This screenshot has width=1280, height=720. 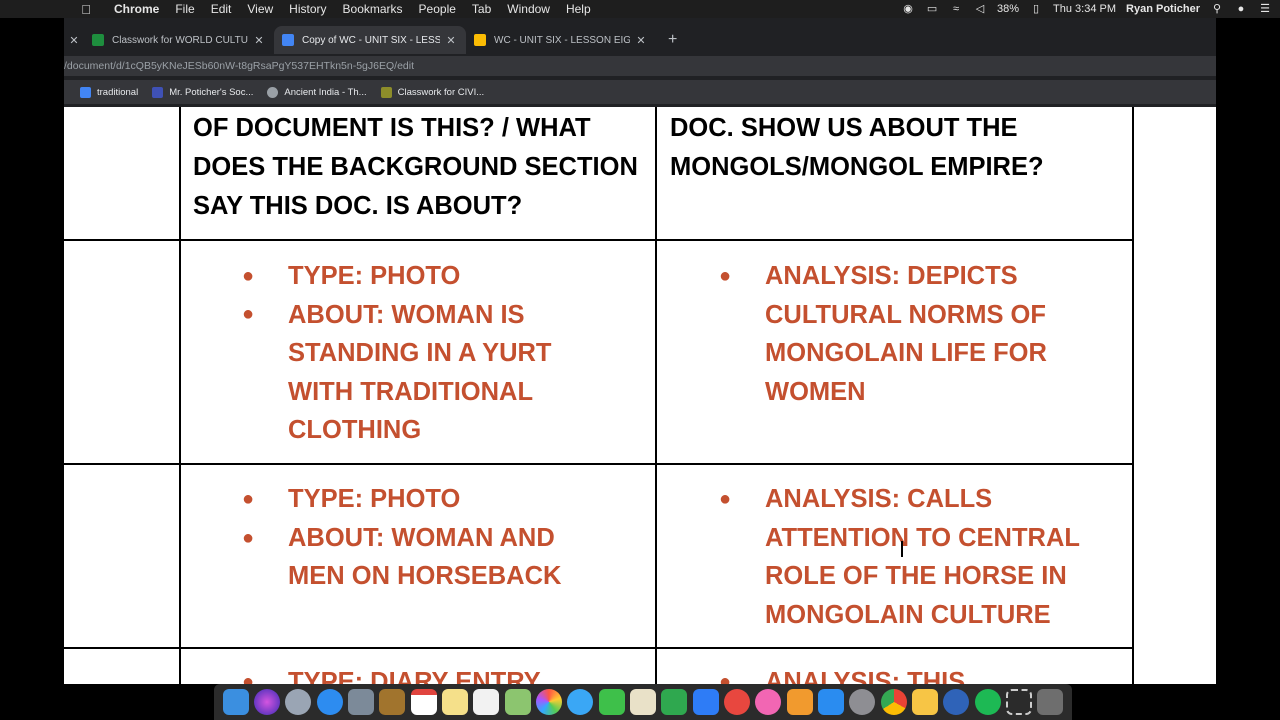 What do you see at coordinates (184, 9) in the screenshot?
I see `menu-file: File` at bounding box center [184, 9].